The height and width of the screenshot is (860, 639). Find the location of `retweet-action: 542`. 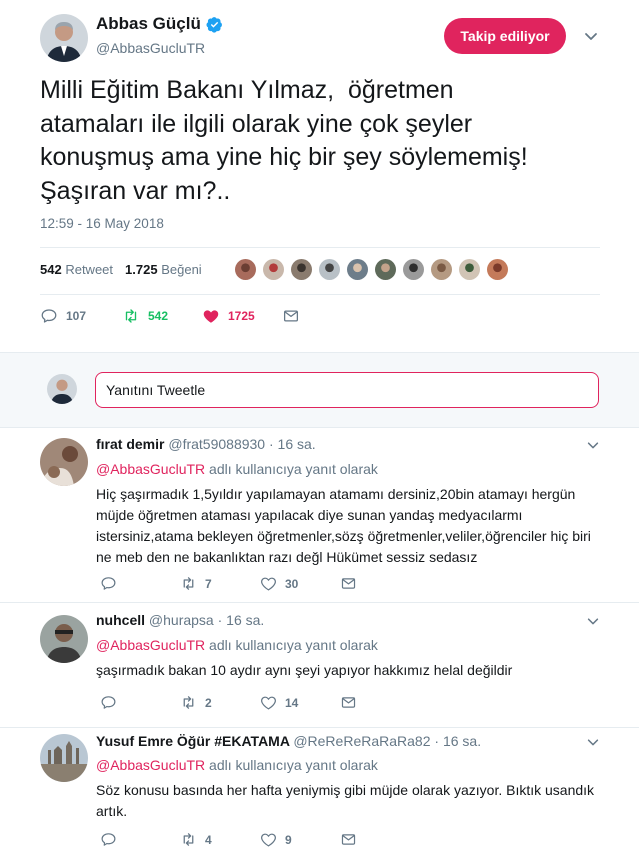

retweet-action: 542 is located at coordinates (145, 316).